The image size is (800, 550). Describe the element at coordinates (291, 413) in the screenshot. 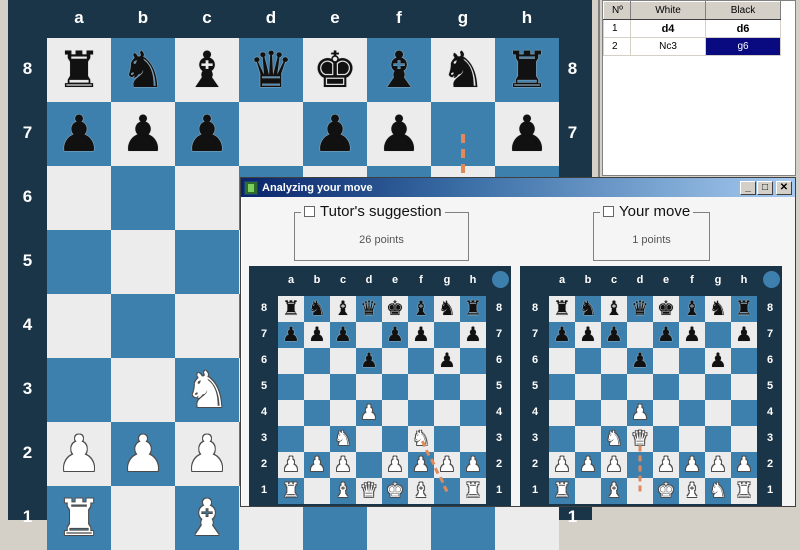

I see `square-a4` at that location.